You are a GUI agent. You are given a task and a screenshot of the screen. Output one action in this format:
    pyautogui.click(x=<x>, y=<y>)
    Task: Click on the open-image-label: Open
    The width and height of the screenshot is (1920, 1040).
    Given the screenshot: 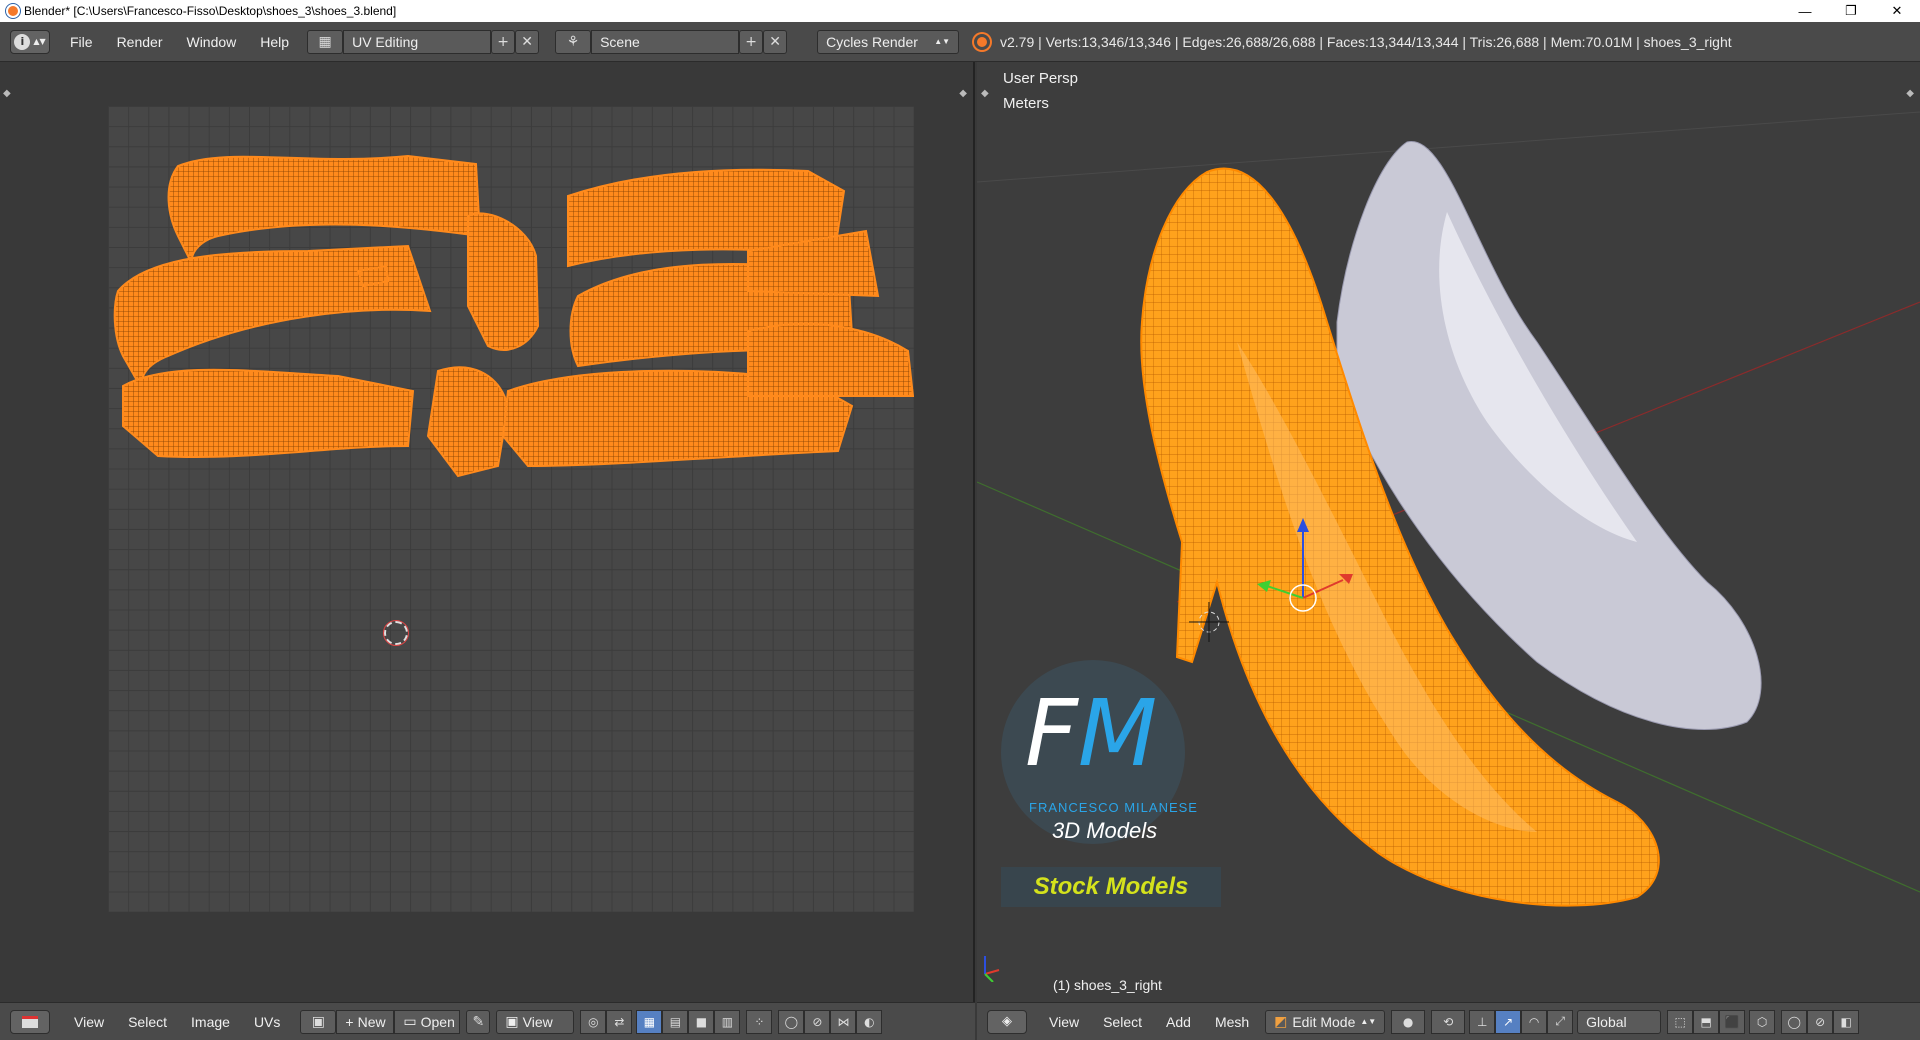 What is the action you would take?
    pyautogui.click(x=437, y=1021)
    